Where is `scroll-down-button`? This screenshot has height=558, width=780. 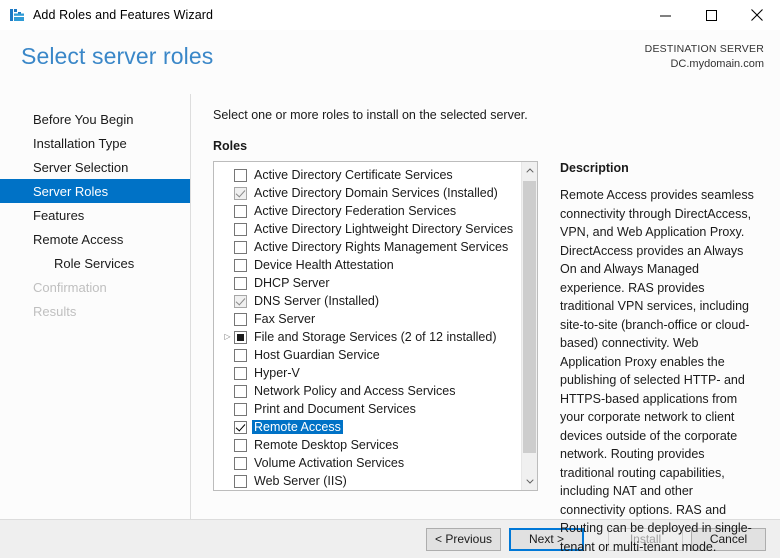 scroll-down-button is located at coordinates (529, 481).